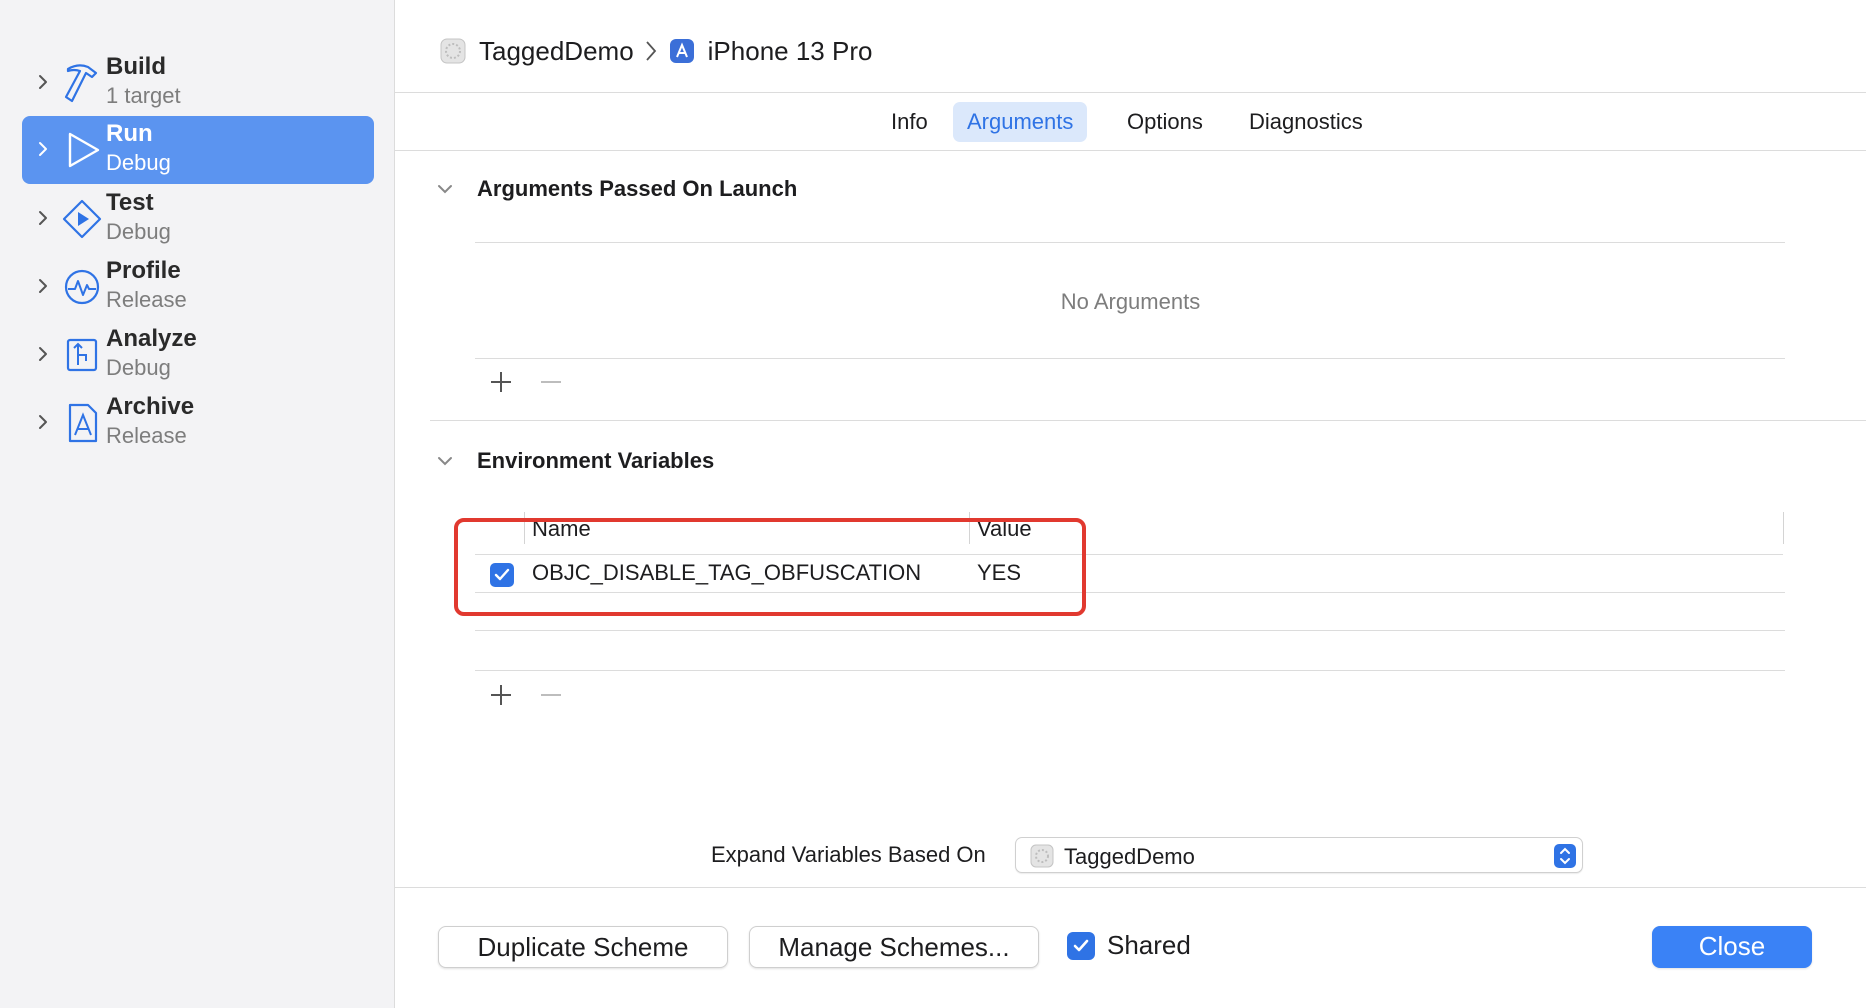 This screenshot has height=1008, width=1866. What do you see at coordinates (1565, 856) in the screenshot?
I see `popup-stepper-icon` at bounding box center [1565, 856].